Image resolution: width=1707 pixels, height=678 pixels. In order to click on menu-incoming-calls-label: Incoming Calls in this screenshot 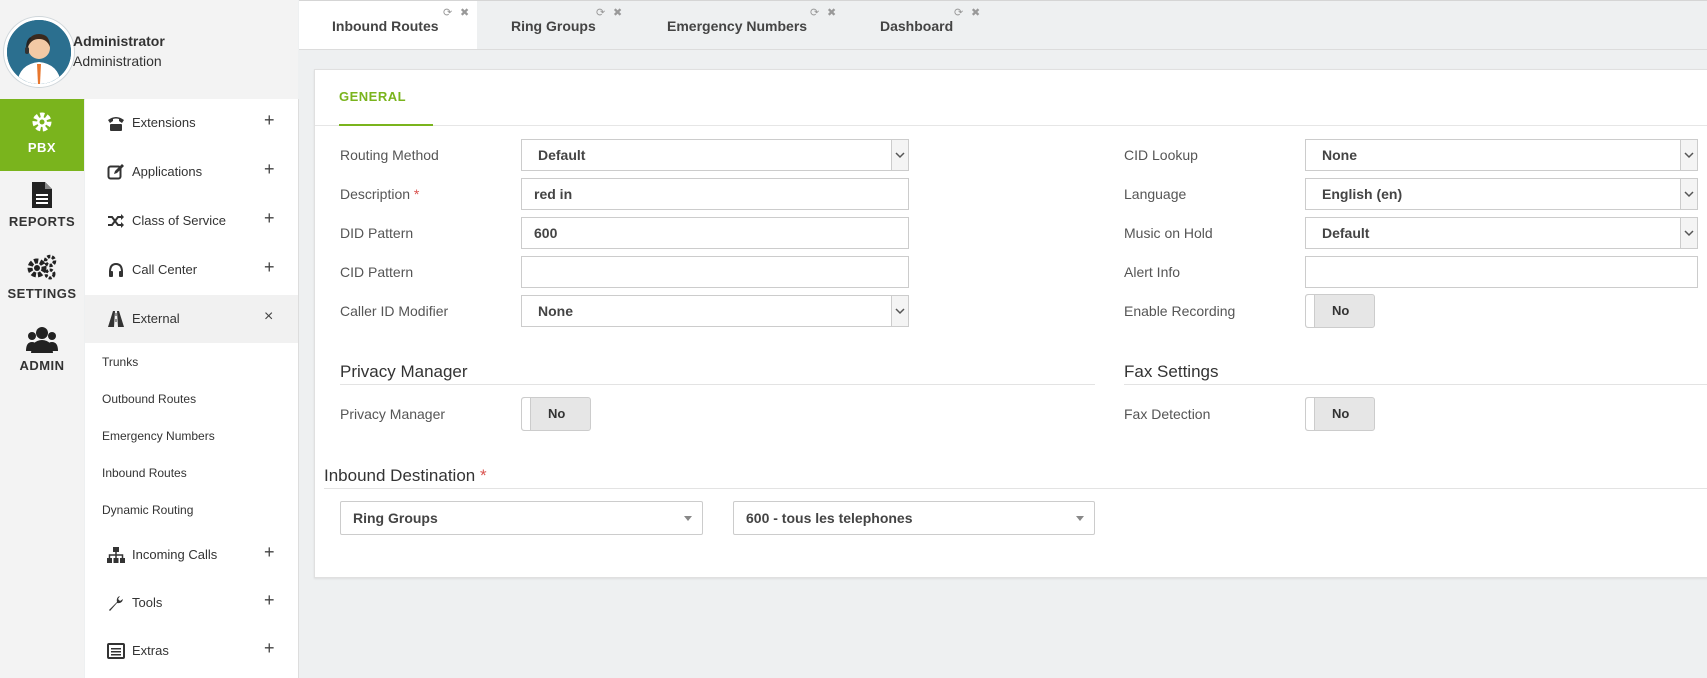, I will do `click(175, 554)`.